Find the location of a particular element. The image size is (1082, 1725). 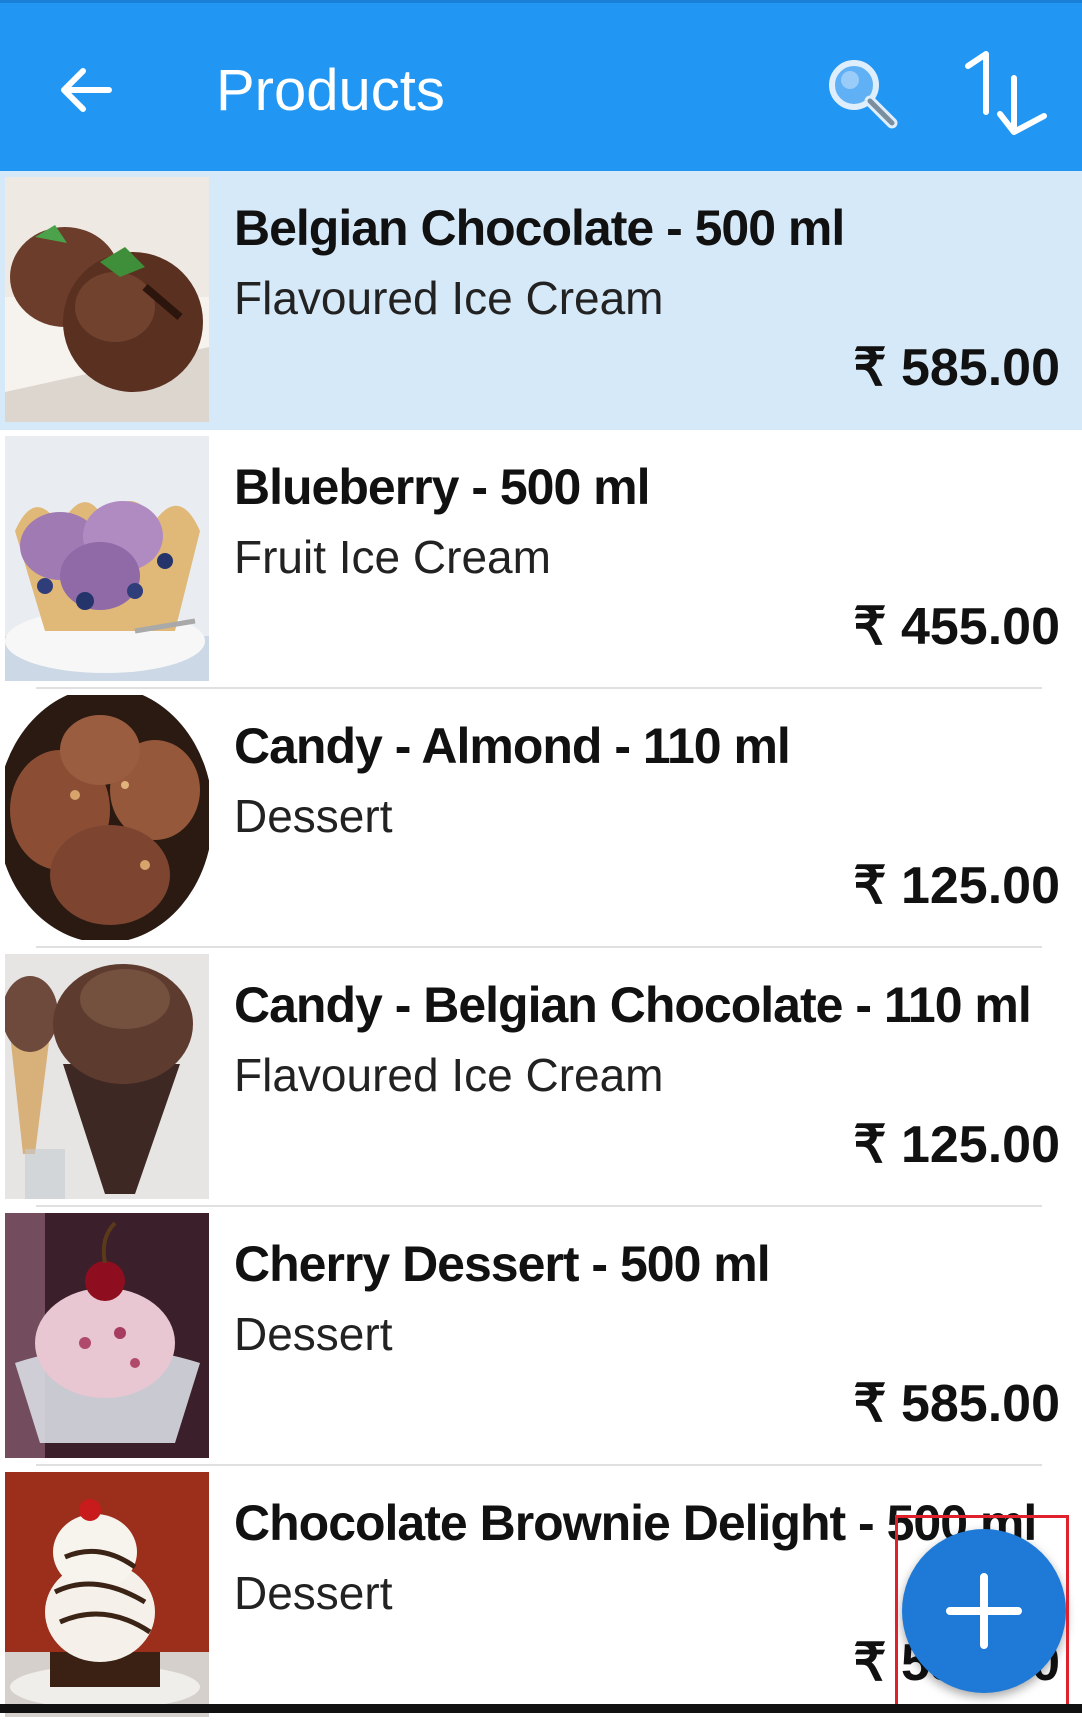

product-name: Cherry Dessert - 500 ml is located at coordinates (502, 1264).